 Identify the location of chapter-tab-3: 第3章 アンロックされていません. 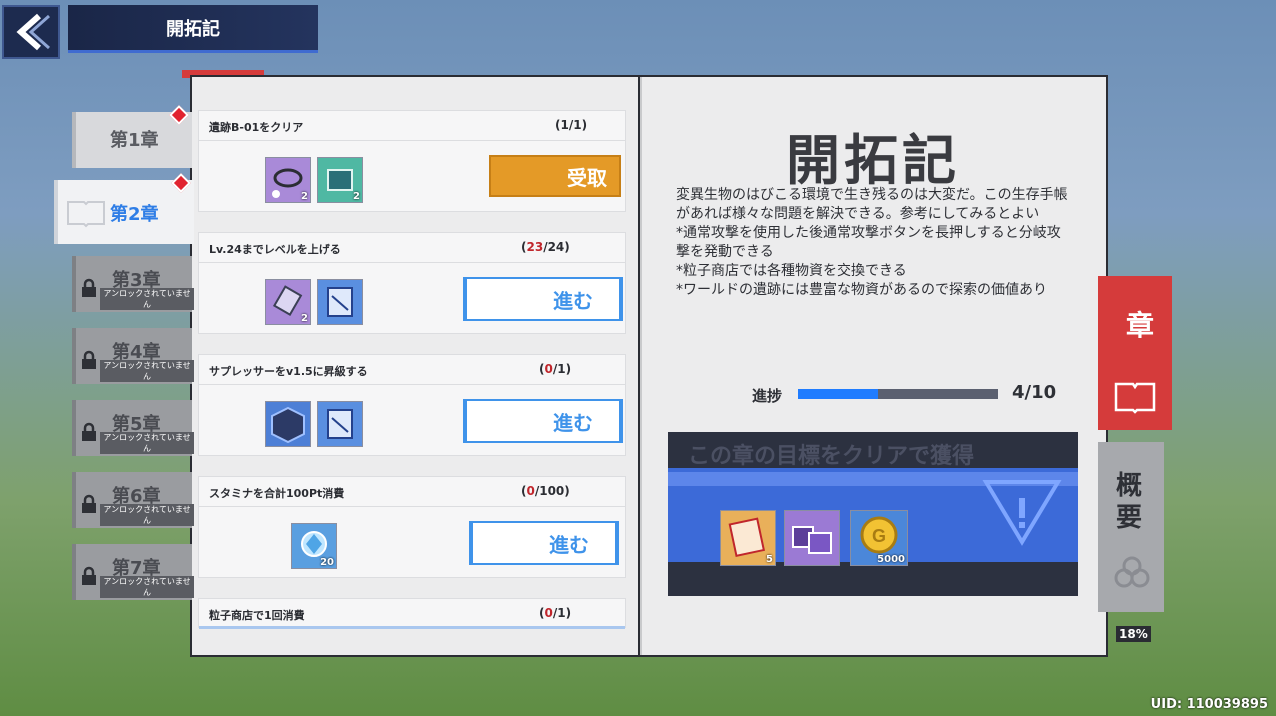
(133, 284).